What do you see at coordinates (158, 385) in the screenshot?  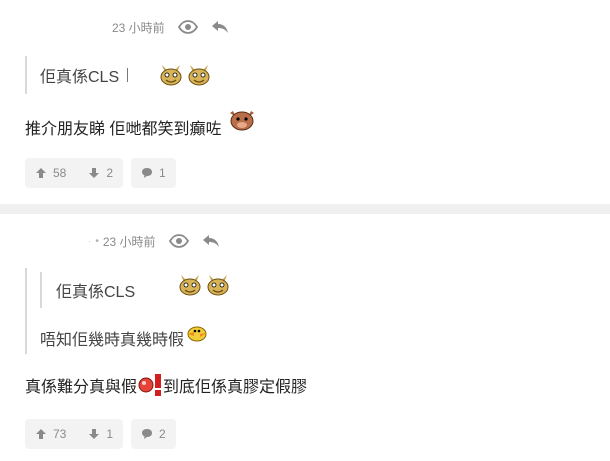 I see `exclaim-sticker` at bounding box center [158, 385].